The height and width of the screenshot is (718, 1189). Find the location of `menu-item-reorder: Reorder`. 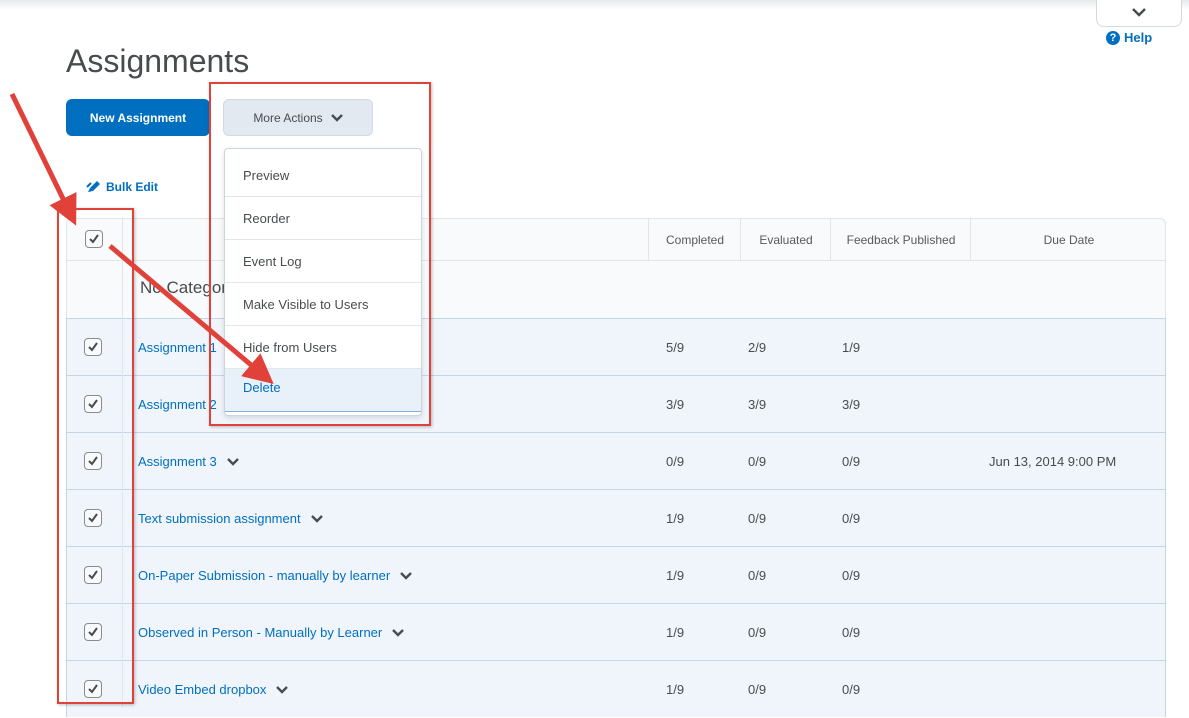

menu-item-reorder: Reorder is located at coordinates (323, 218).